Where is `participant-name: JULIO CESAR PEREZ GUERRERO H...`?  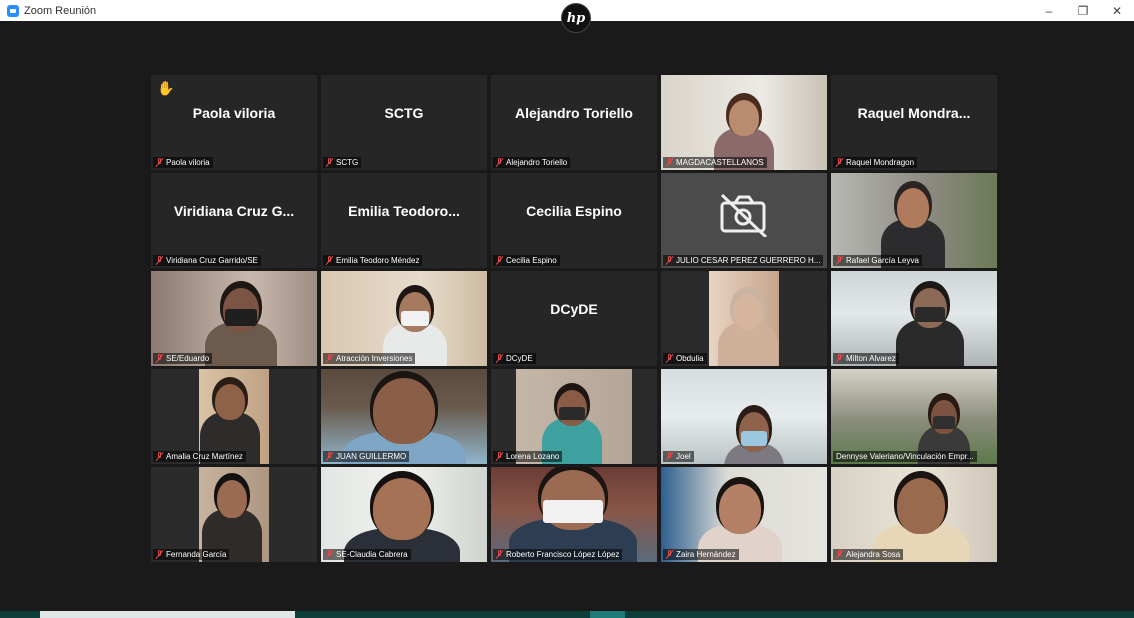
participant-name: JULIO CESAR PEREZ GUERRERO H... is located at coordinates (748, 260).